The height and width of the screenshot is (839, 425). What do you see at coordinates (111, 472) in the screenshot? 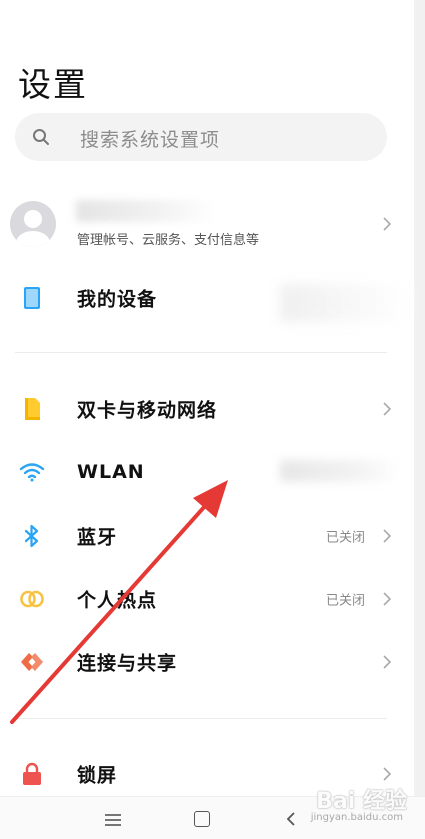
I see `settings-item-label: WLAN` at bounding box center [111, 472].